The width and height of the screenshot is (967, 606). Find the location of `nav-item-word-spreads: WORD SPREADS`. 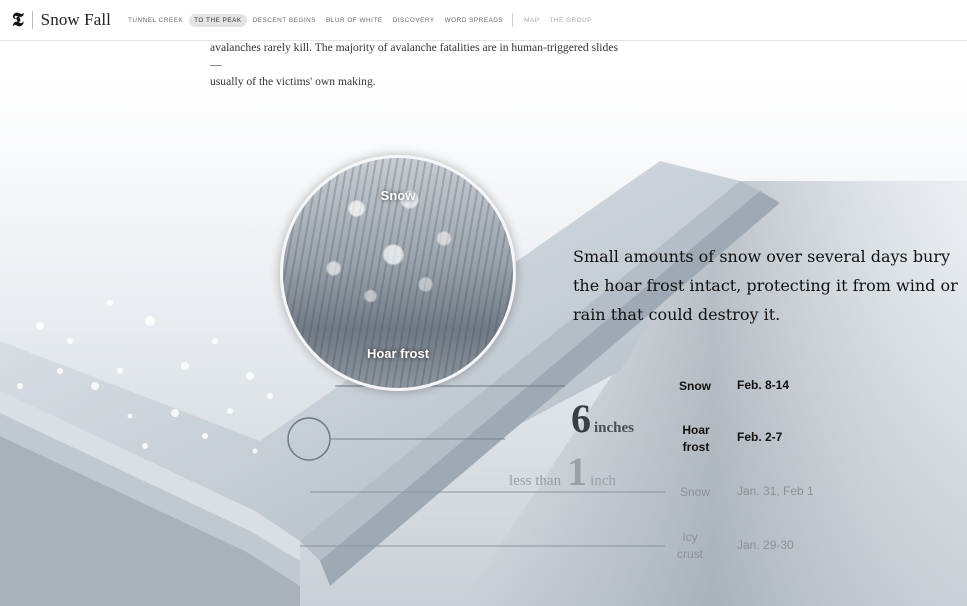

nav-item-word-spreads: WORD SPREADS is located at coordinates (474, 20).